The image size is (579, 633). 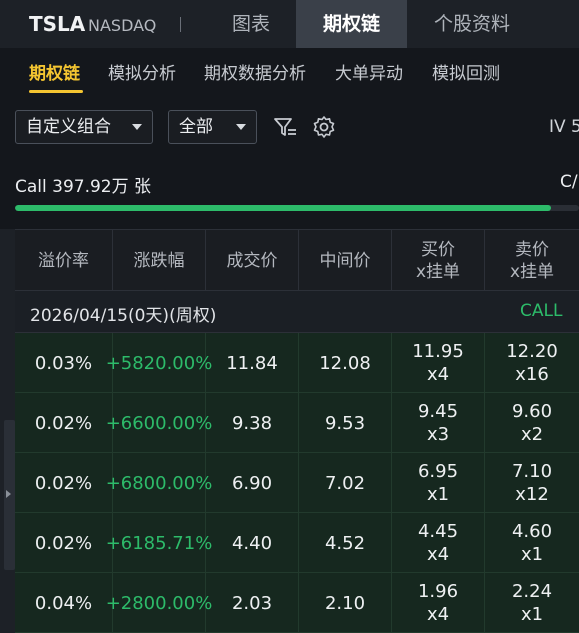 I want to click on exchange-name: NASDAQ, so click(x=122, y=25).